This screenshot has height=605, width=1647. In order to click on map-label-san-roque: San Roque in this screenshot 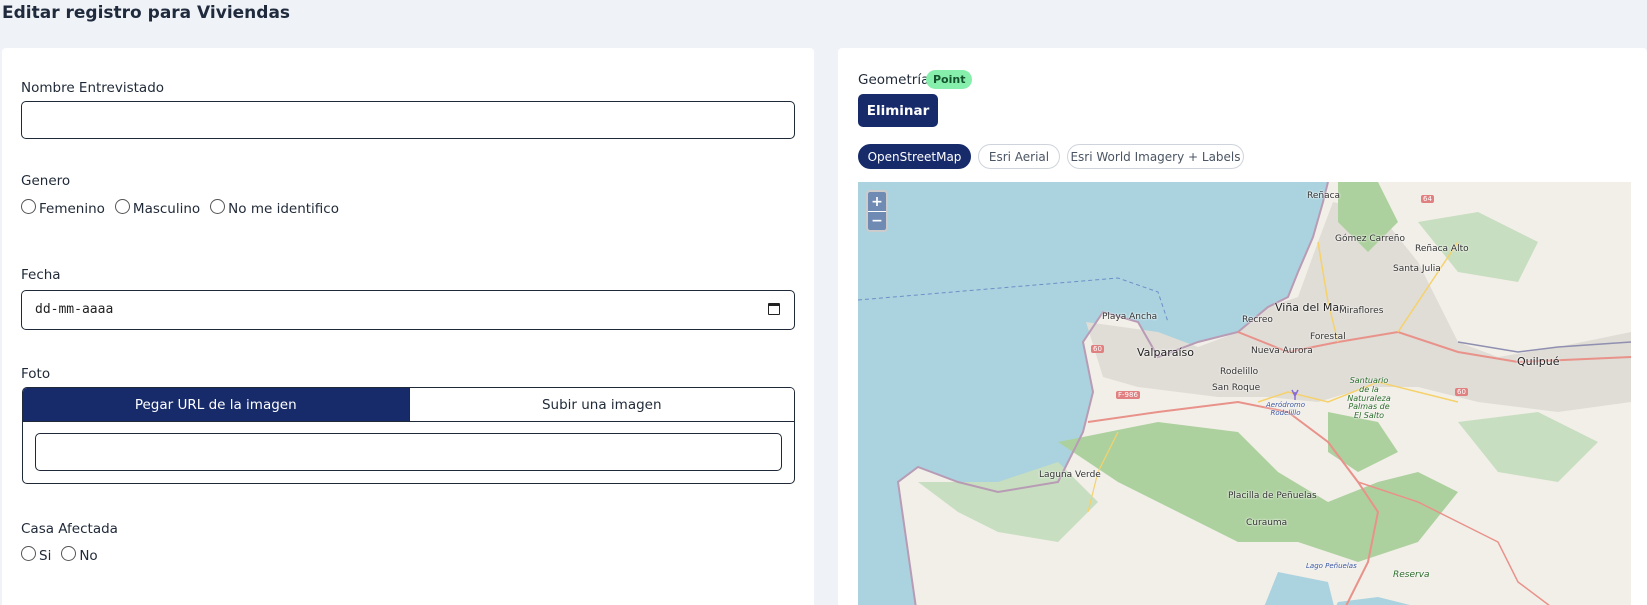, I will do `click(1236, 388)`.